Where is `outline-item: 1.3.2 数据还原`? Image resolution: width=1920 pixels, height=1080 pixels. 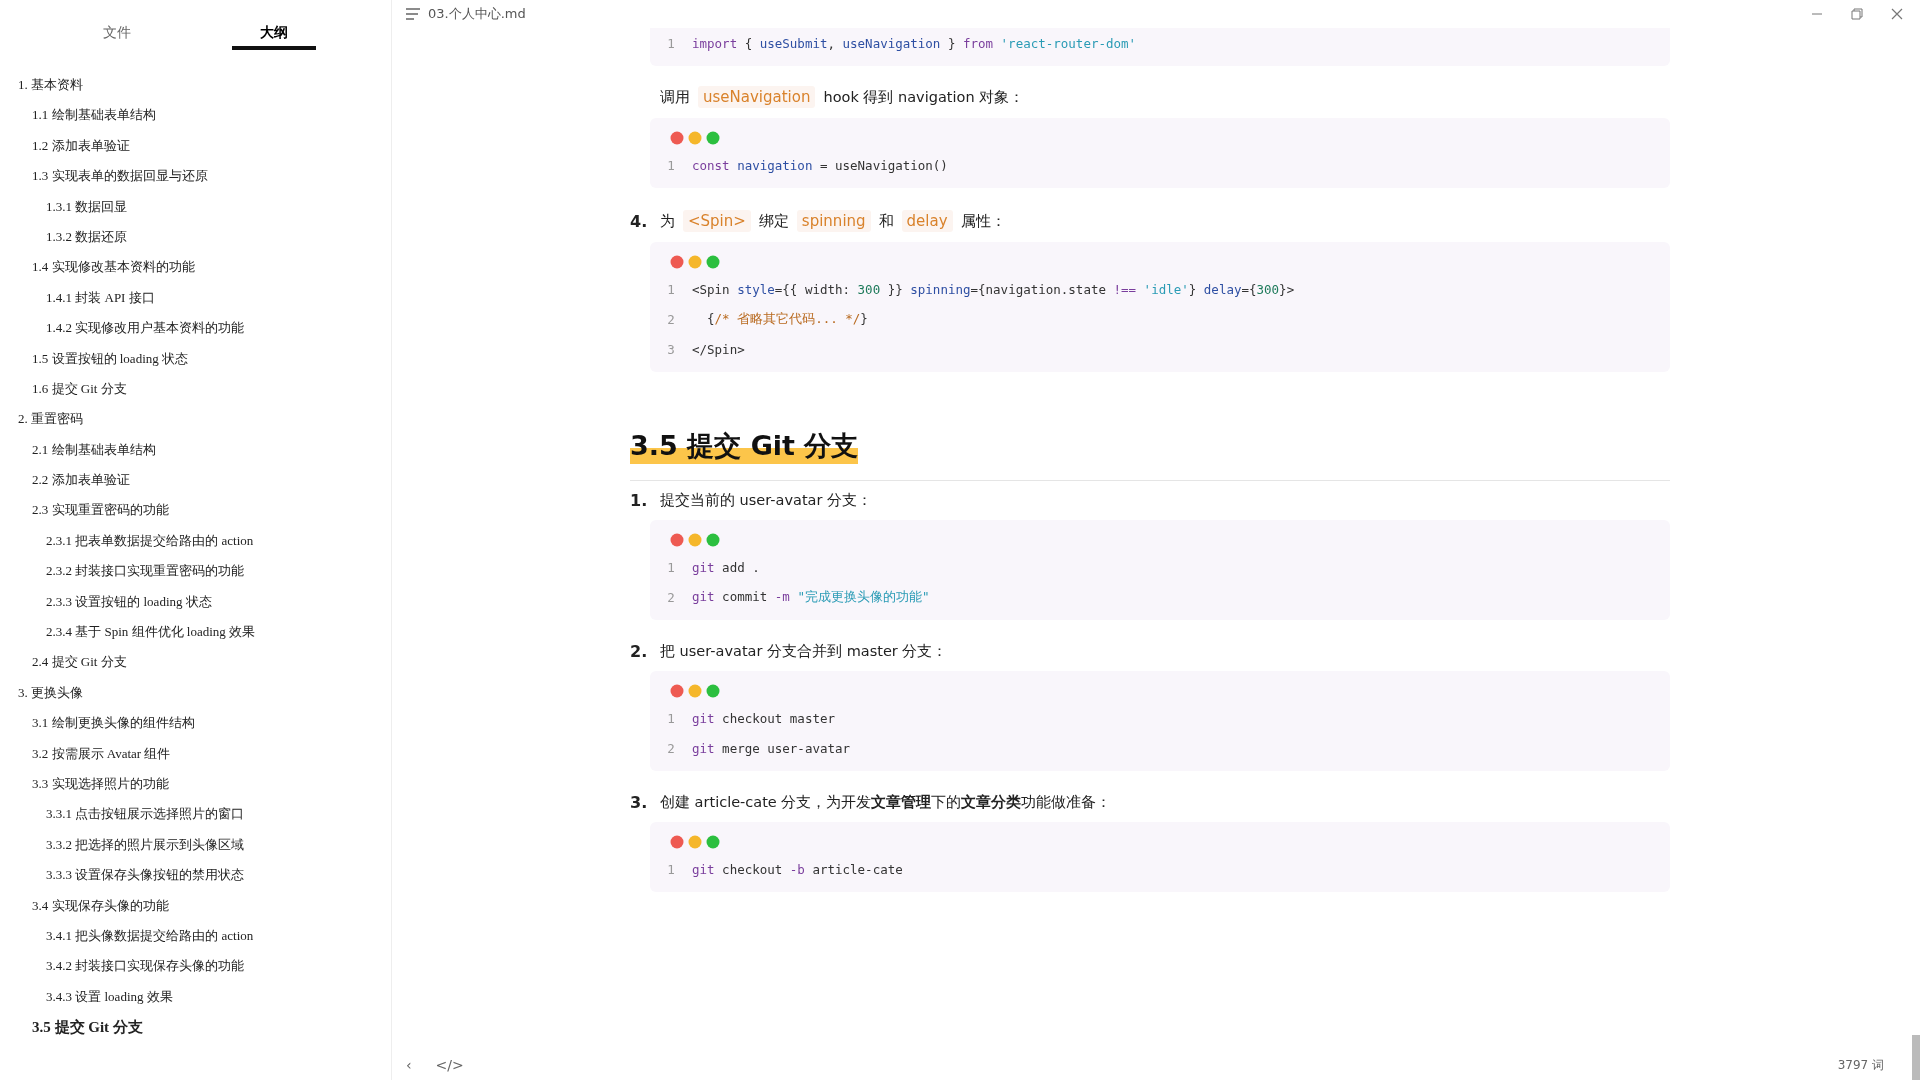
outline-item: 1.3.2 数据还原 is located at coordinates (218, 237).